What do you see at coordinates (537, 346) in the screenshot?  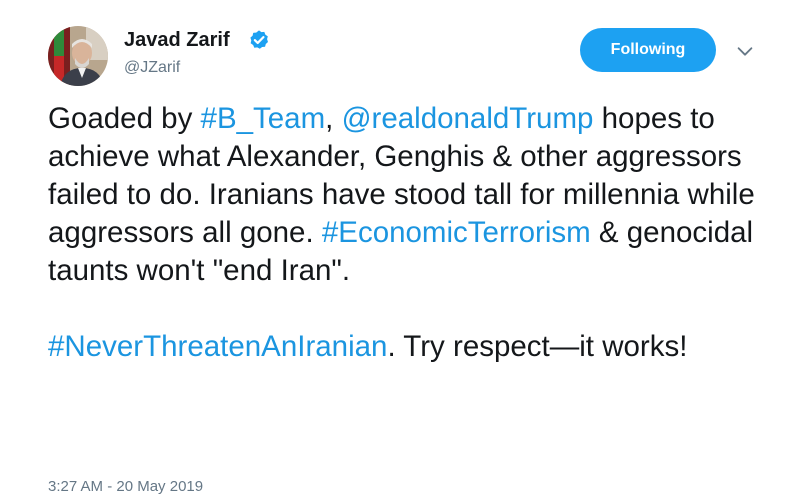 I see `tweet-text-segment: . Try respect—it works!` at bounding box center [537, 346].